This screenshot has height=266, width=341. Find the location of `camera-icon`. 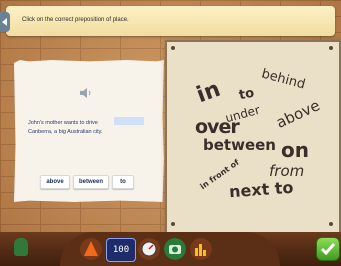

camera-icon is located at coordinates (175, 249).